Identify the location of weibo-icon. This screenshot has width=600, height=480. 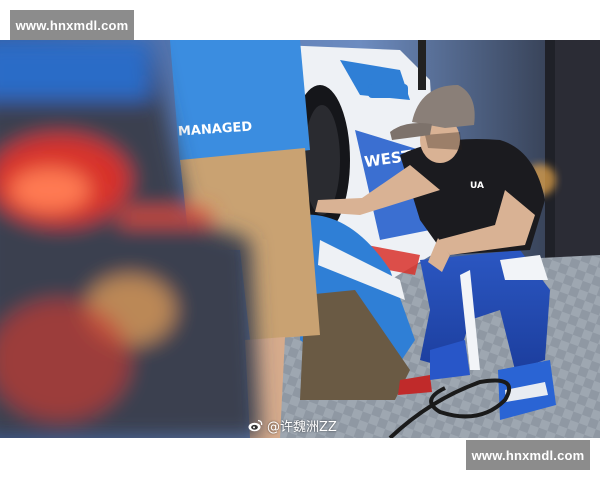
(255, 425).